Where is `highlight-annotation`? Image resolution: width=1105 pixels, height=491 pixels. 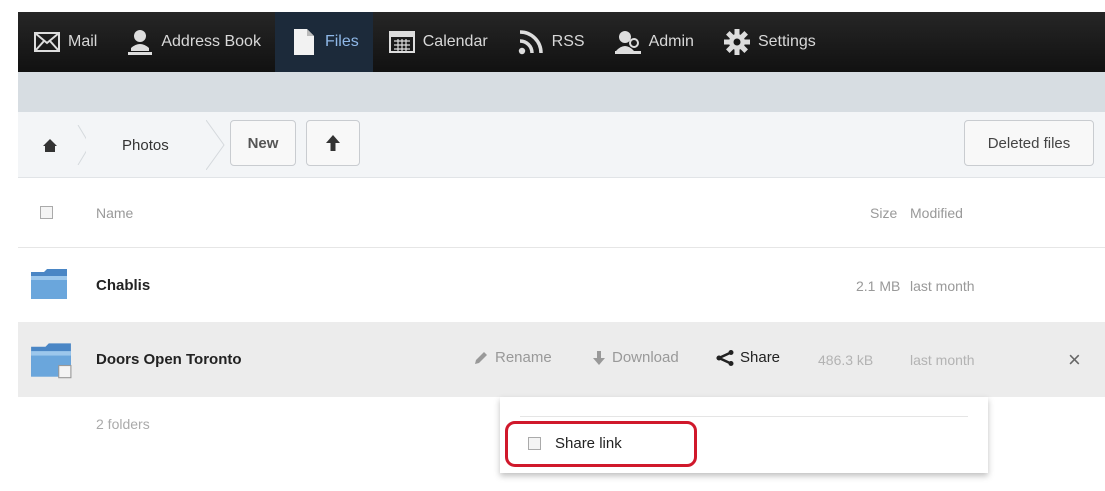
highlight-annotation is located at coordinates (601, 444).